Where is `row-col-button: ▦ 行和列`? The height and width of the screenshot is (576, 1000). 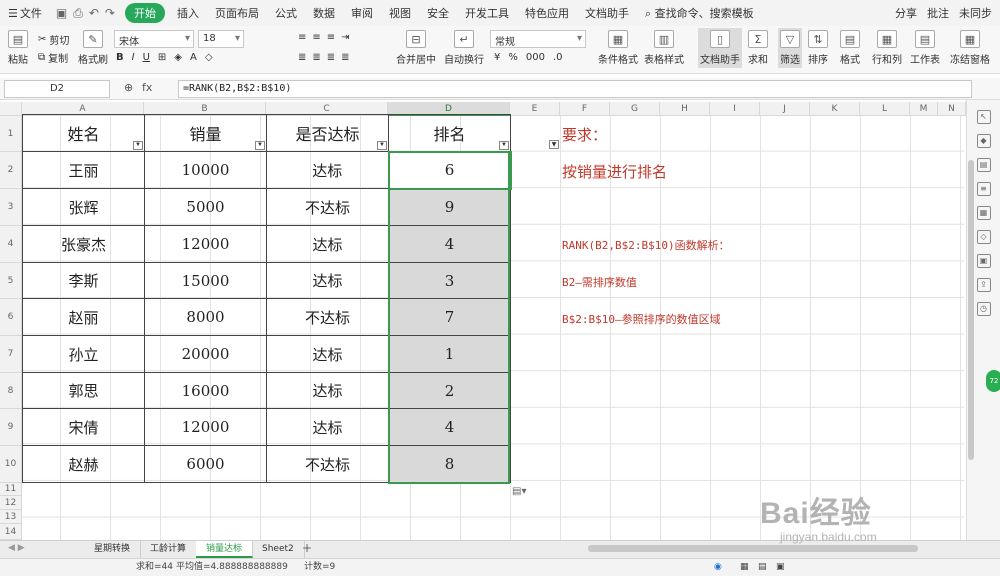 row-col-button: ▦ 行和列 is located at coordinates (887, 48).